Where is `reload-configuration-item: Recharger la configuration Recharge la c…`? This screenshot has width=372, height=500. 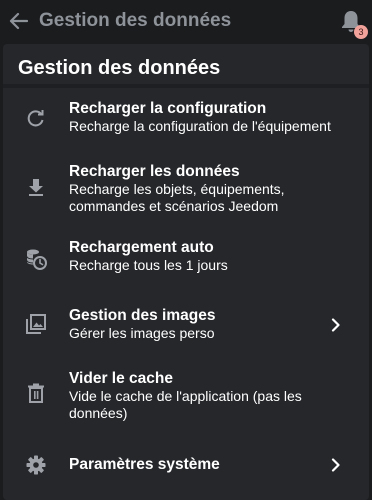
reload-configuration-item: Recharger la configuration Recharge la c… is located at coordinates (186, 120).